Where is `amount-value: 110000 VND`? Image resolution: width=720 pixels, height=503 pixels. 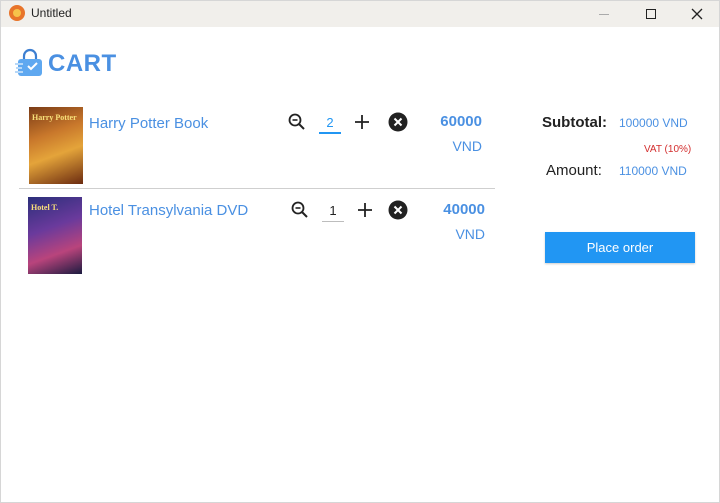 amount-value: 110000 VND is located at coordinates (653, 171).